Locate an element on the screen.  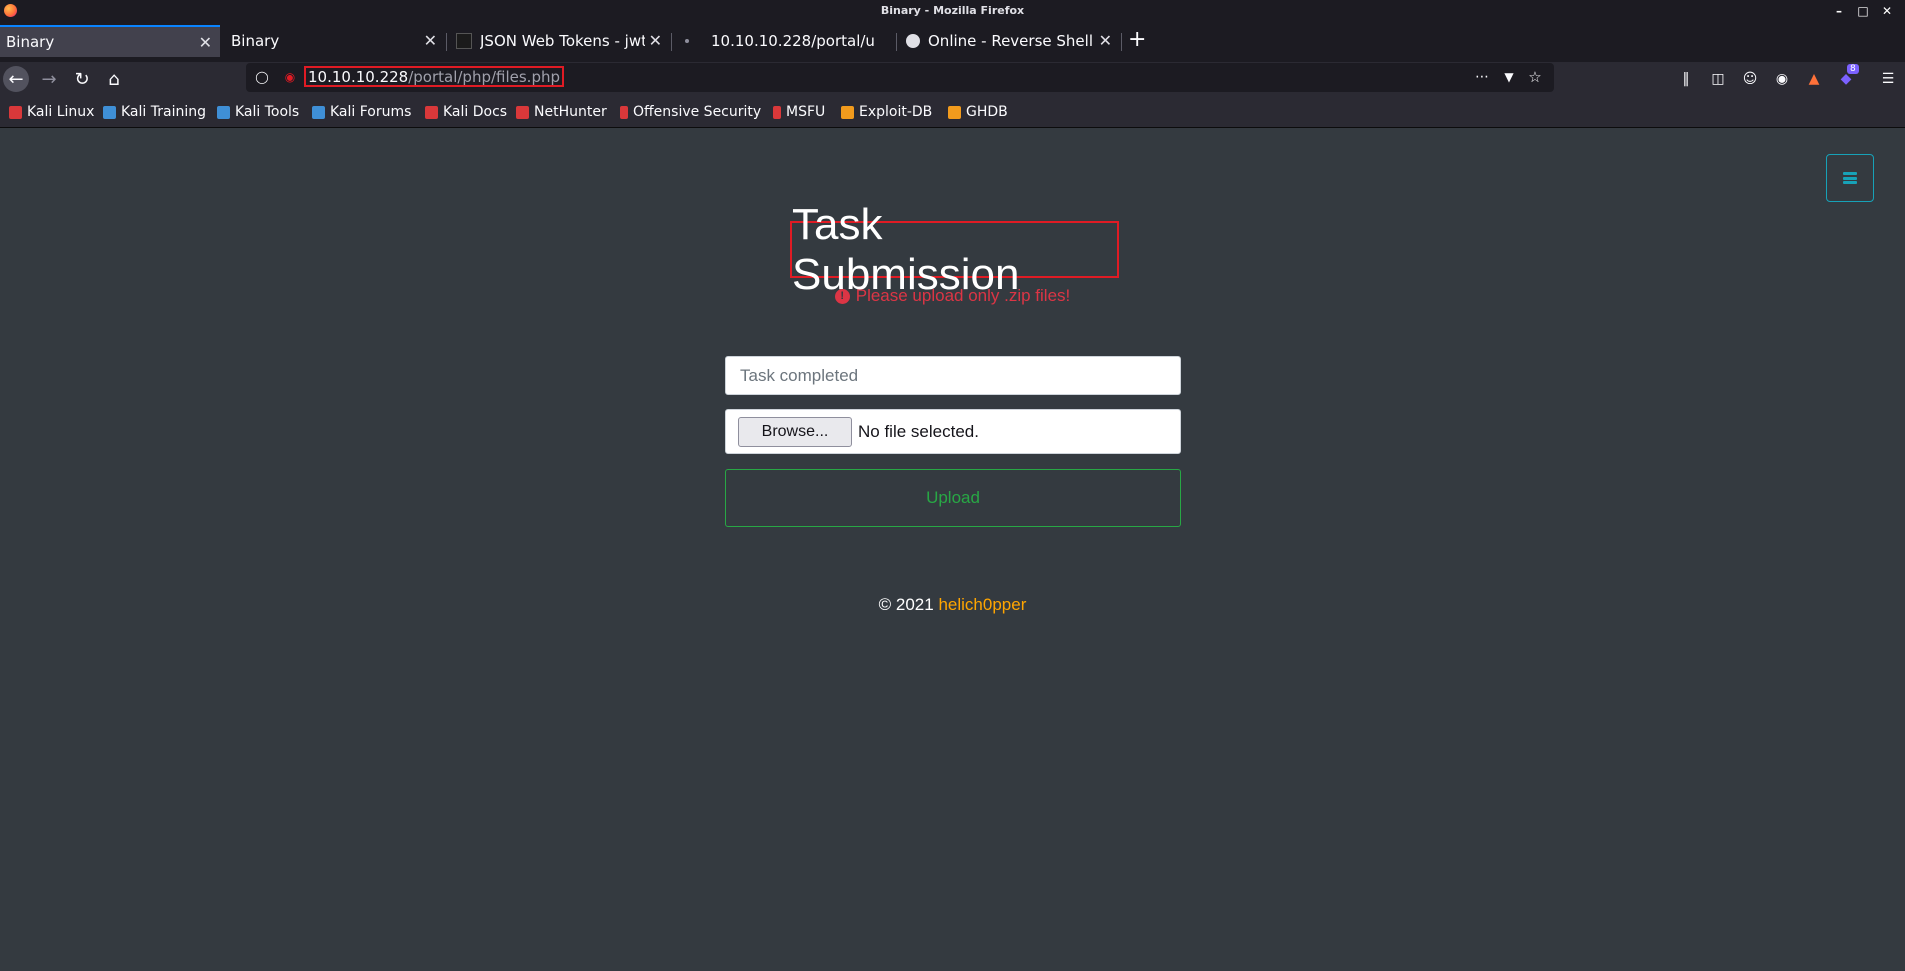
bookmark-ghdb: GHDB is located at coordinates (978, 112).